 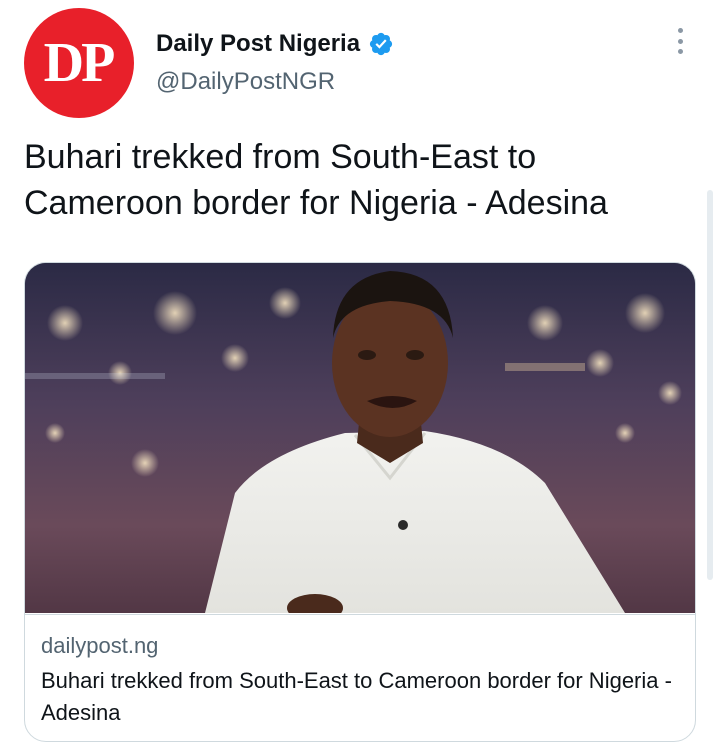 I want to click on handle: @DailyPostNGR, so click(x=275, y=82).